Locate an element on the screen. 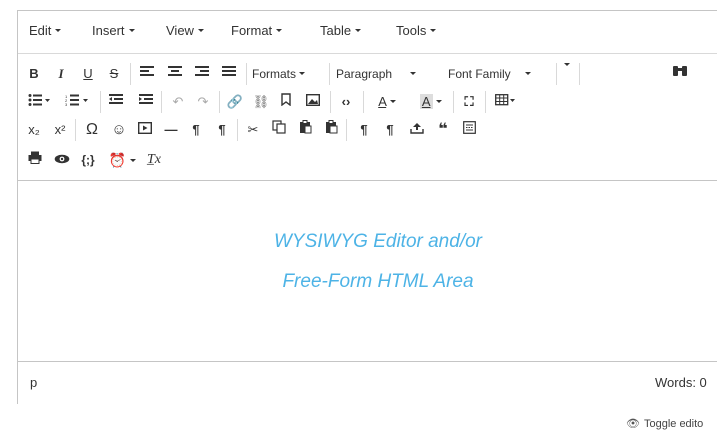 This screenshot has width=717, height=437. show-blocks-button: ¶ is located at coordinates (364, 130).